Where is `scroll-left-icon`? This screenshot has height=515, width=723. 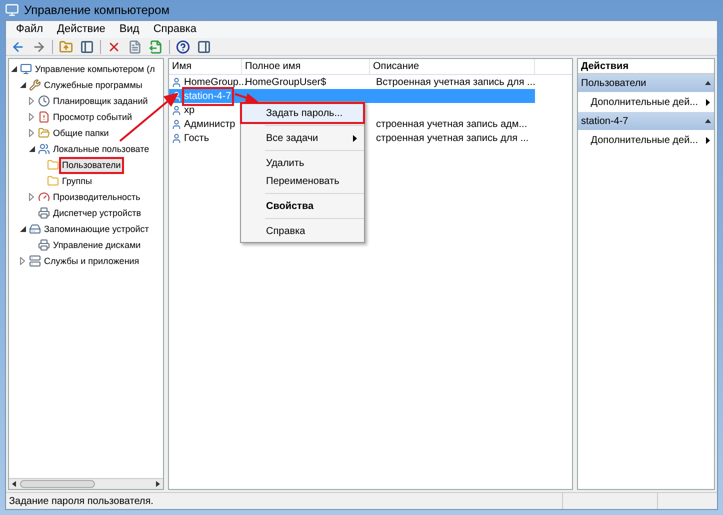 scroll-left-icon is located at coordinates (14, 484).